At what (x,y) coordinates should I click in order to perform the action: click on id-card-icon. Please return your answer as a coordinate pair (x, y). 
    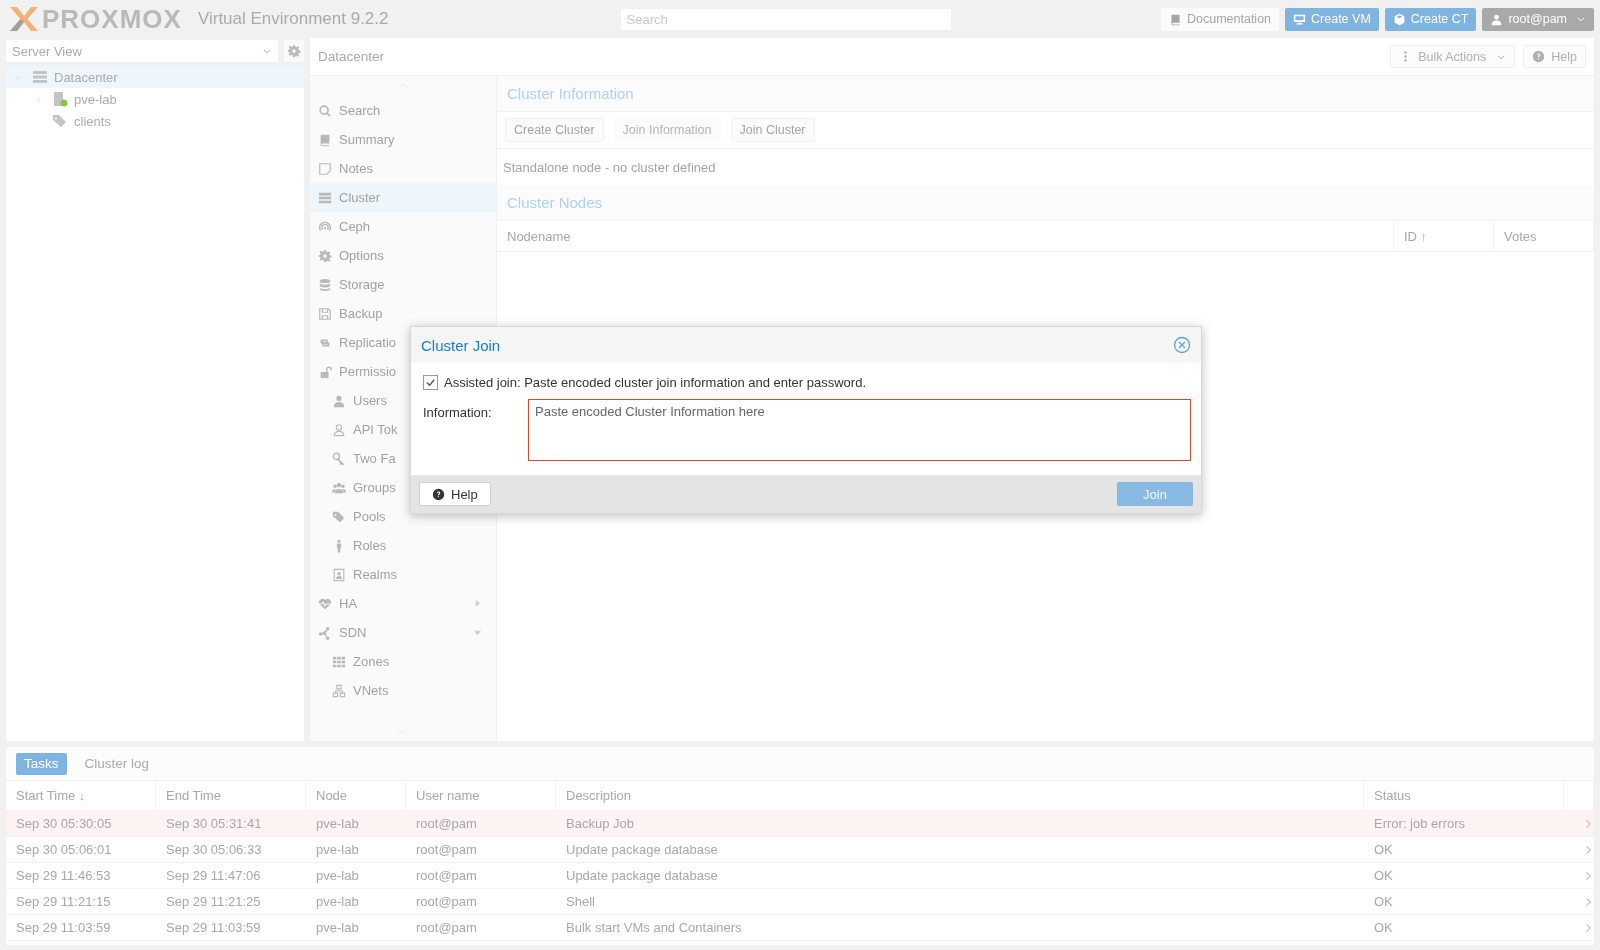
    Looking at the image, I should click on (339, 574).